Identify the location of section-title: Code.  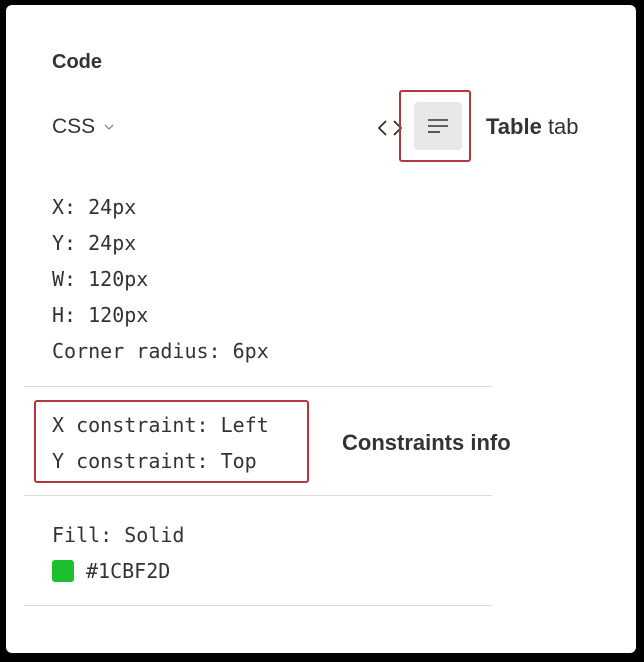
(77, 62).